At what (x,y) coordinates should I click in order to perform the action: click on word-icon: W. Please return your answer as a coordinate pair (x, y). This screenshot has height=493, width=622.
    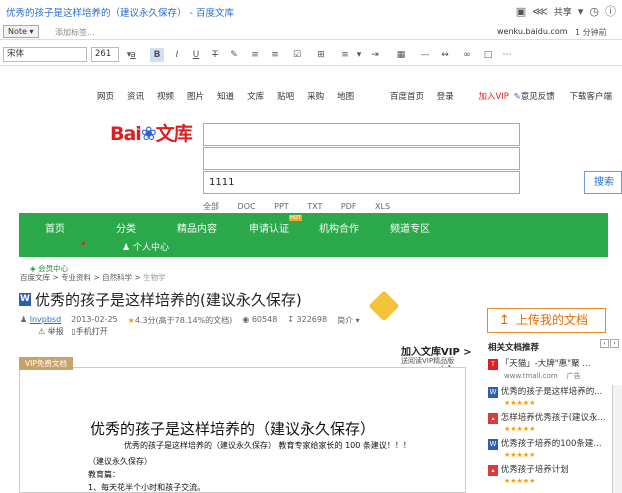
    Looking at the image, I should click on (493, 392).